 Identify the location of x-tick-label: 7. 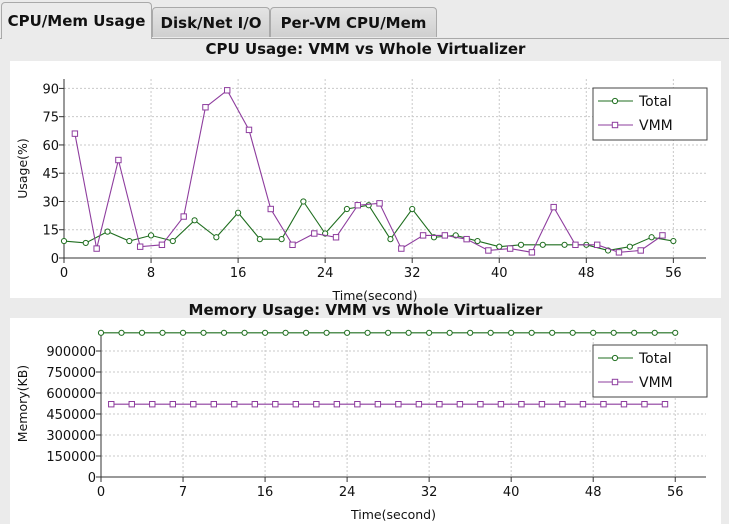
(183, 492).